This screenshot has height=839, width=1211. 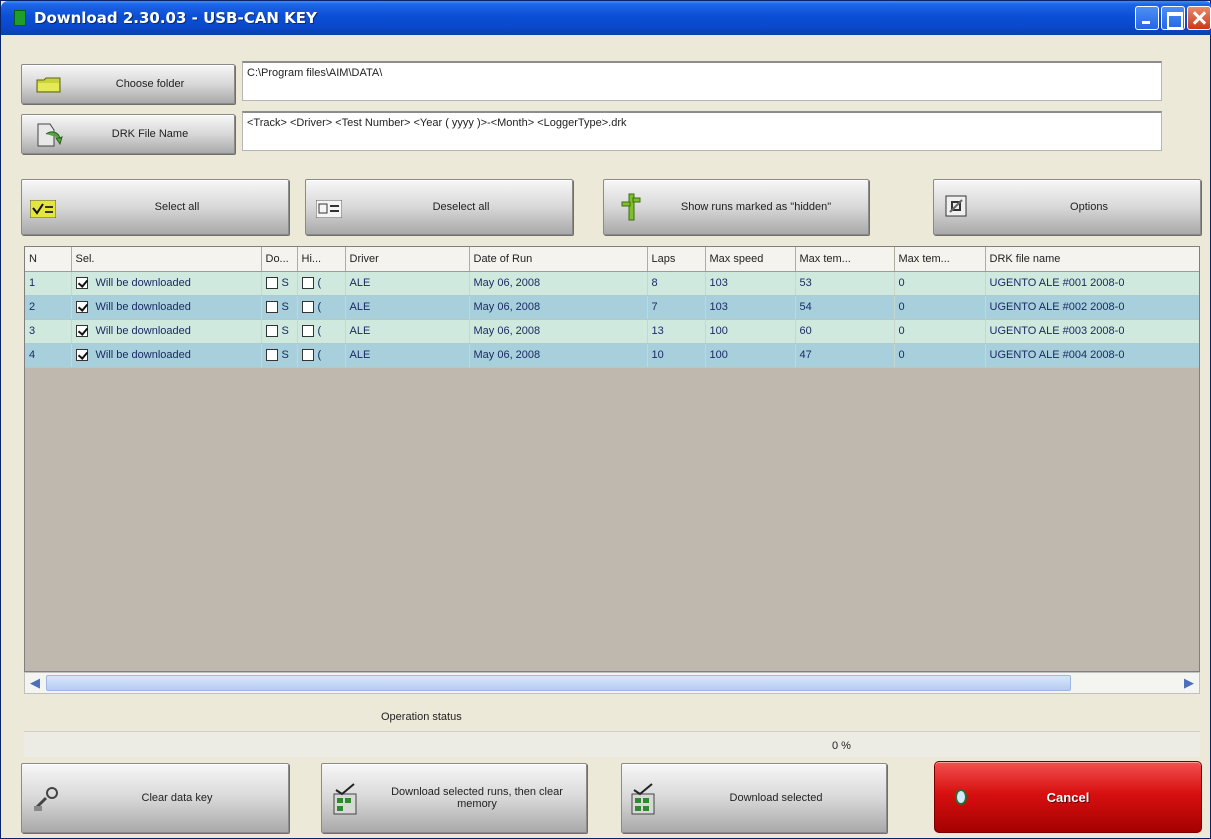 What do you see at coordinates (48, 307) in the screenshot?
I see `row-number: 2` at bounding box center [48, 307].